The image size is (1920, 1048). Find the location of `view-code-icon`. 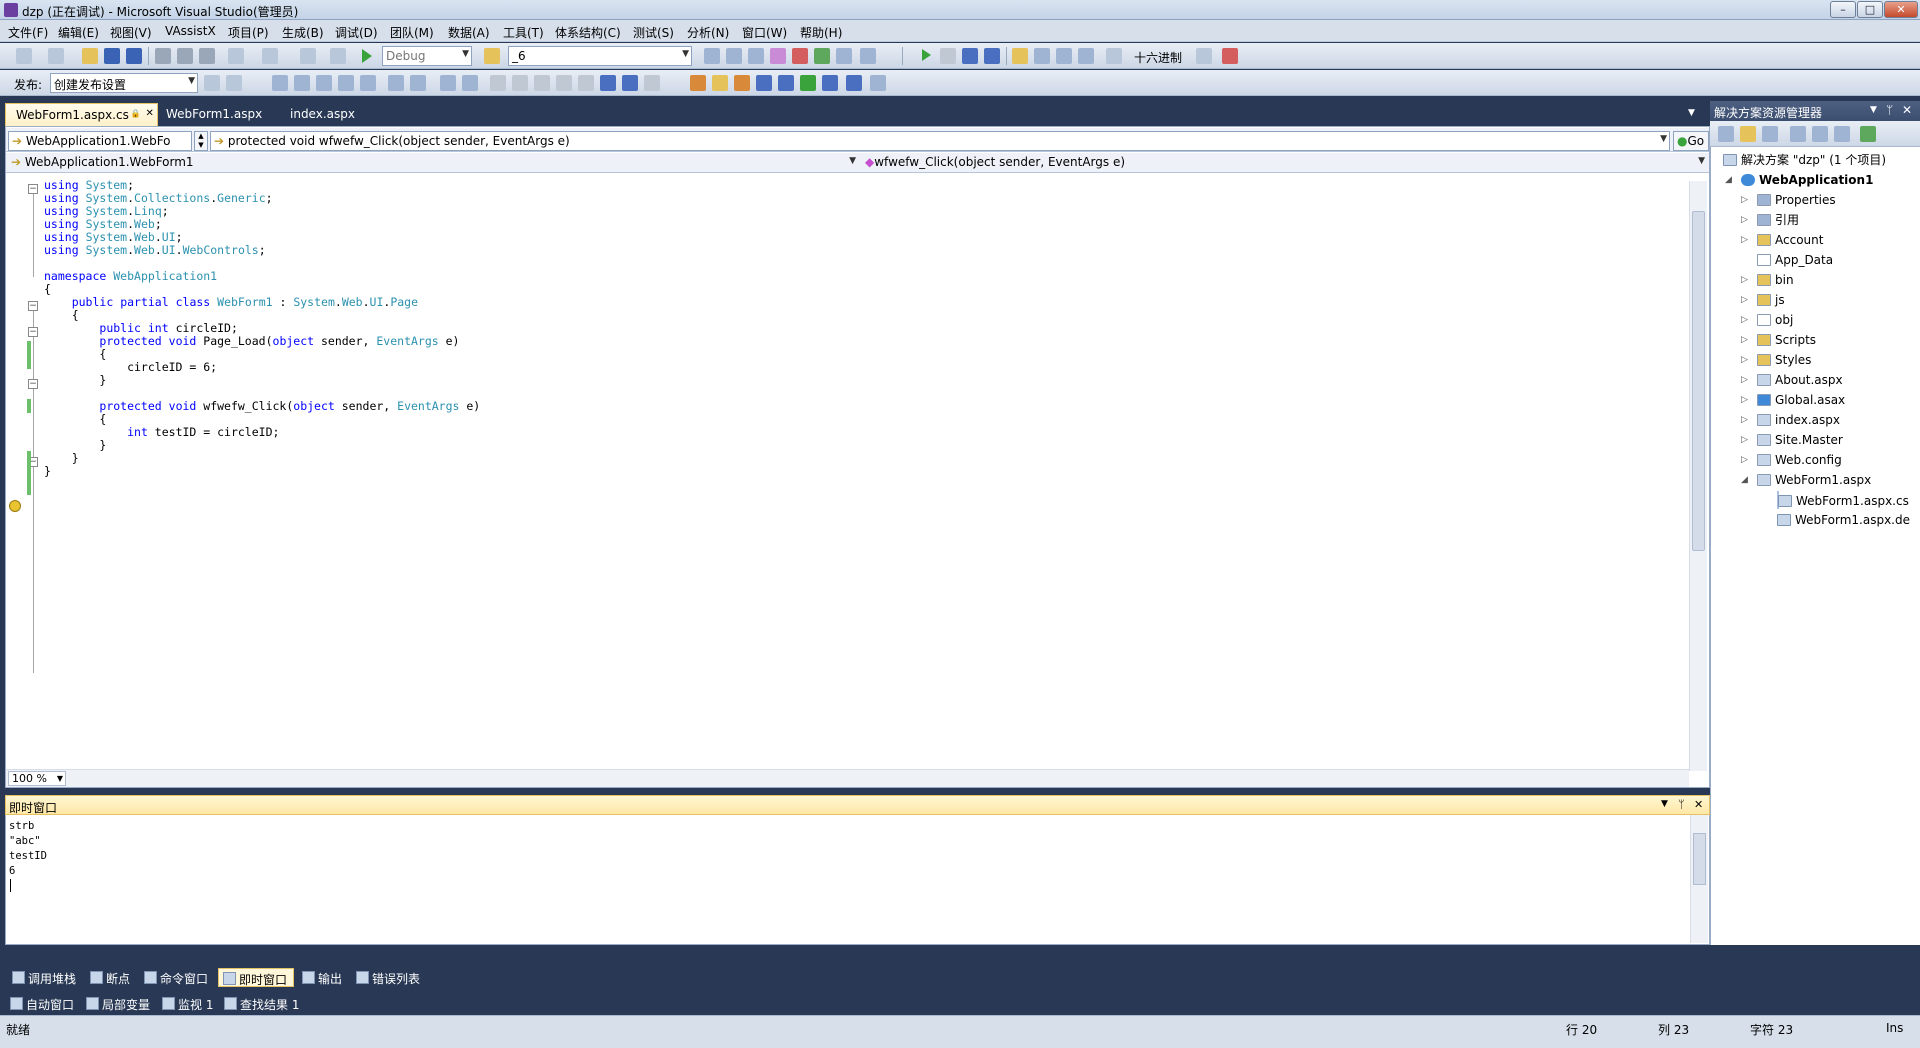

view-code-icon is located at coordinates (1798, 134).